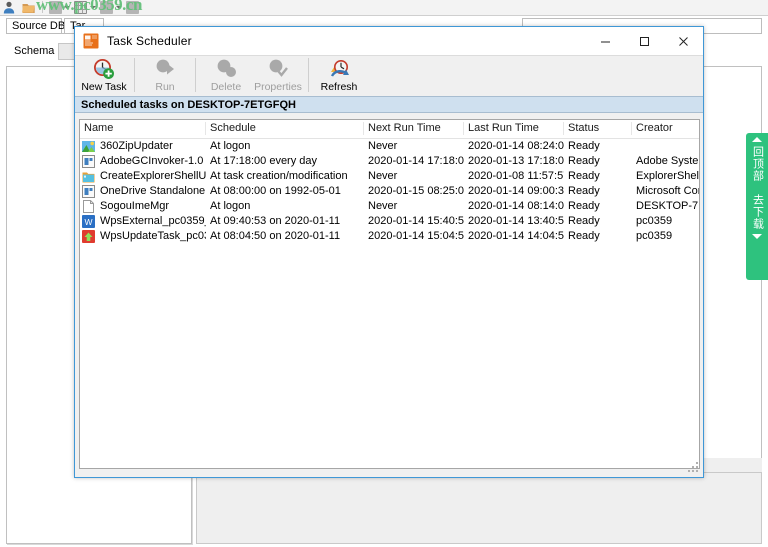 This screenshot has height=547, width=768. I want to click on dialog-toolbar: New Task Run Delete Properties Refresh, so click(389, 75).